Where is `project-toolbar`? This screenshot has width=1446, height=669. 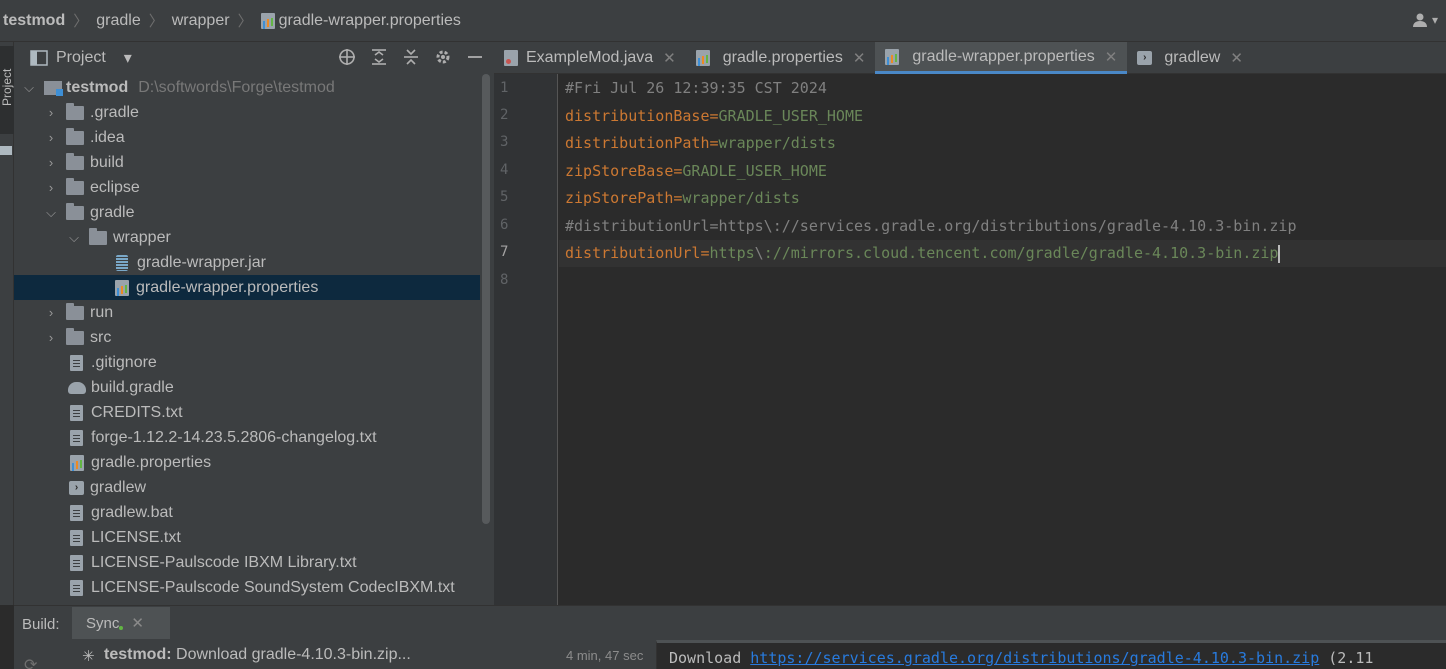
project-toolbar is located at coordinates (411, 57).